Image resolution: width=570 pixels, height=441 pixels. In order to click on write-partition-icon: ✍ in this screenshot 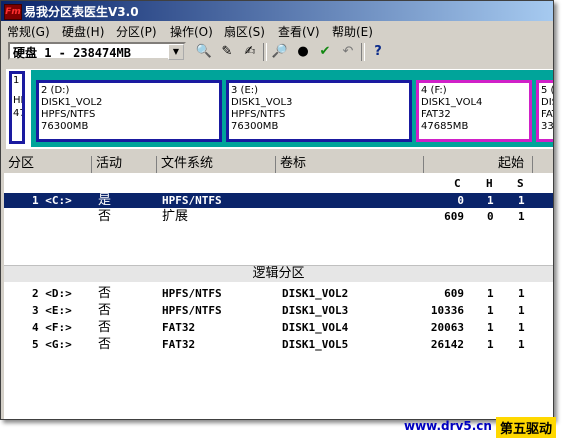, I will do `click(250, 52)`.